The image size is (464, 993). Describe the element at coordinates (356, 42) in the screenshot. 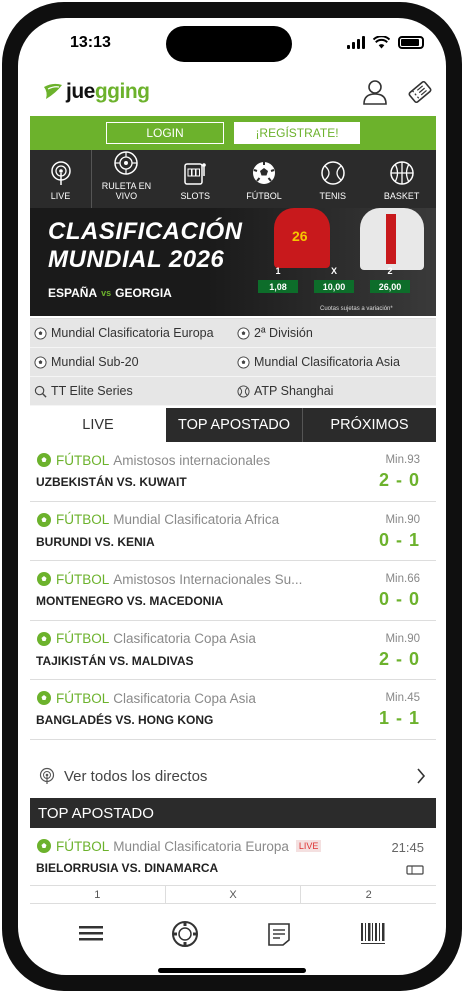

I see `signal-icon` at that location.